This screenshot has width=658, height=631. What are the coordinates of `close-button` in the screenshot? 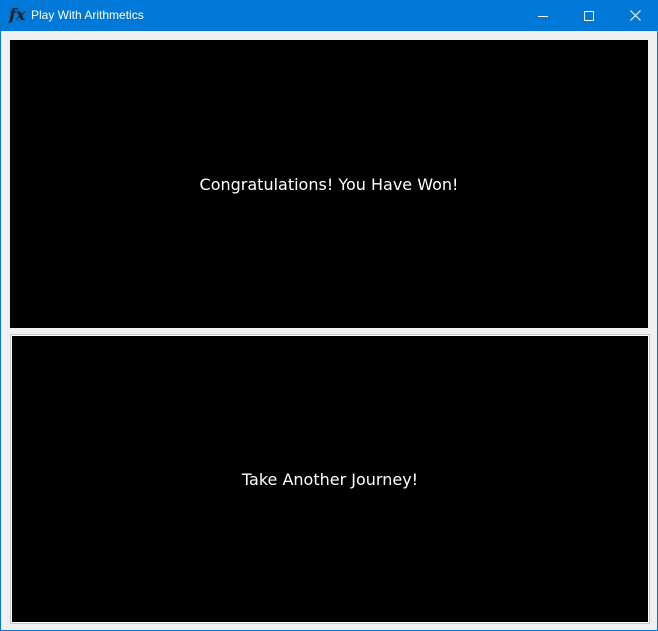 It's located at (635, 15).